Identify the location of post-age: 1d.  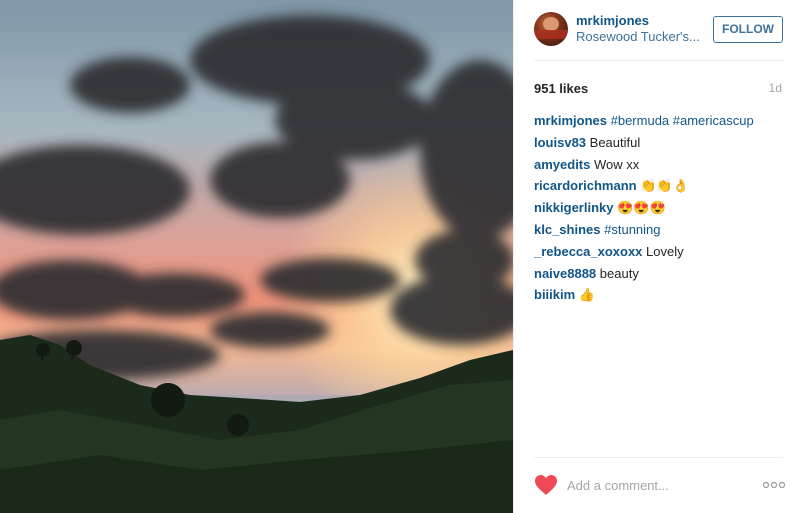
(775, 88).